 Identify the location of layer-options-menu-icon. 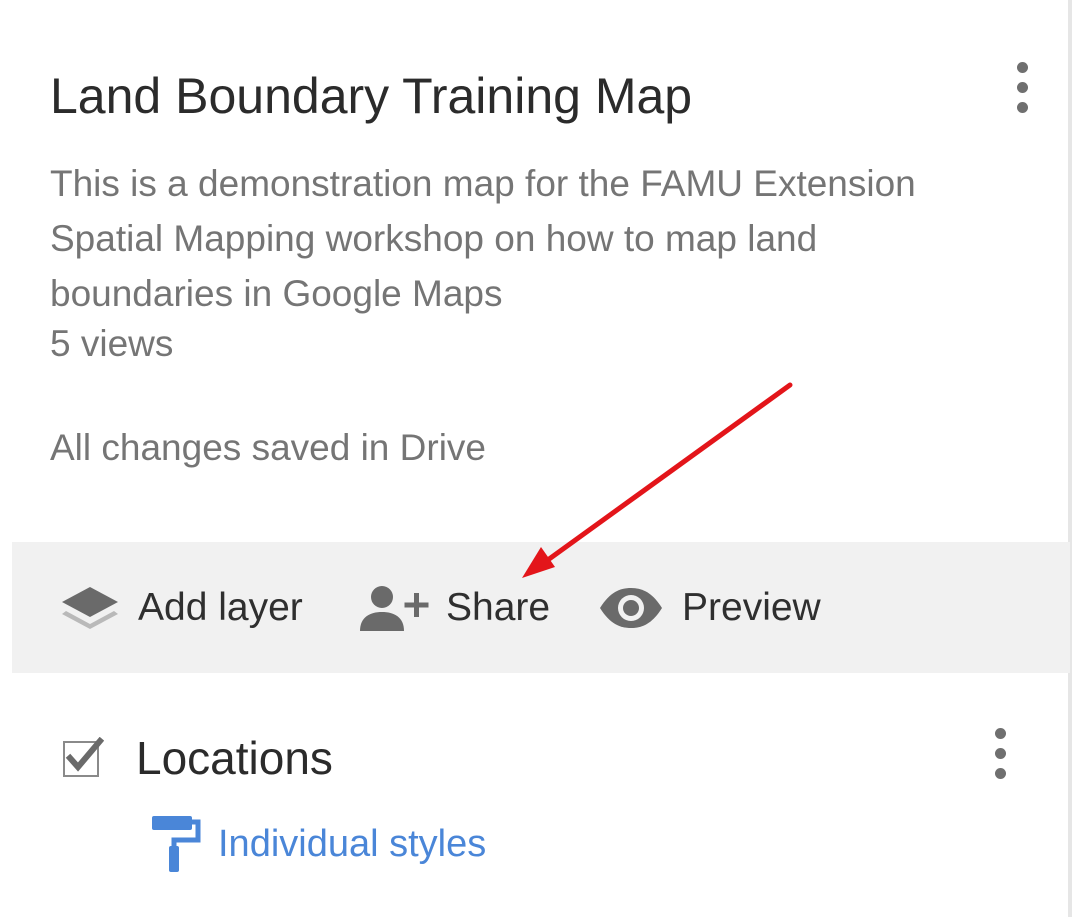
(1000, 753).